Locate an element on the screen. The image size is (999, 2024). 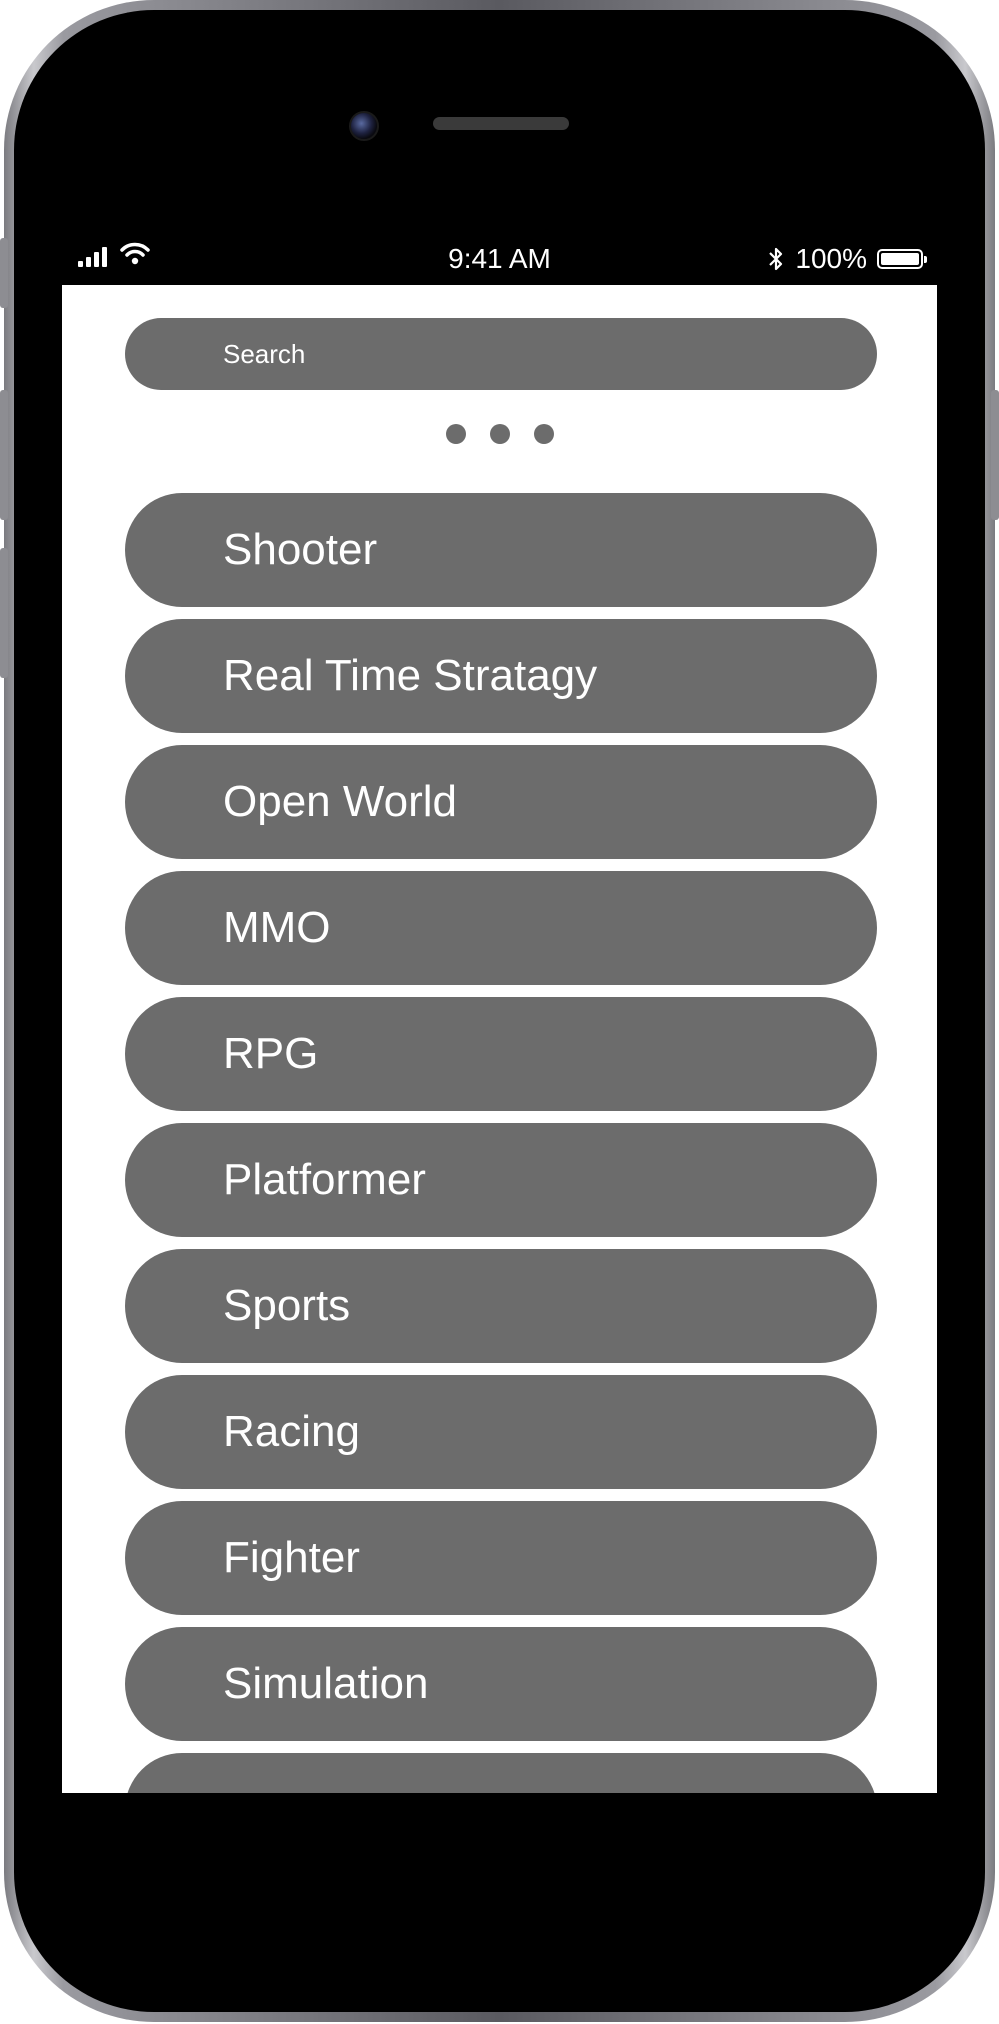
battery-fill is located at coordinates (900, 259).